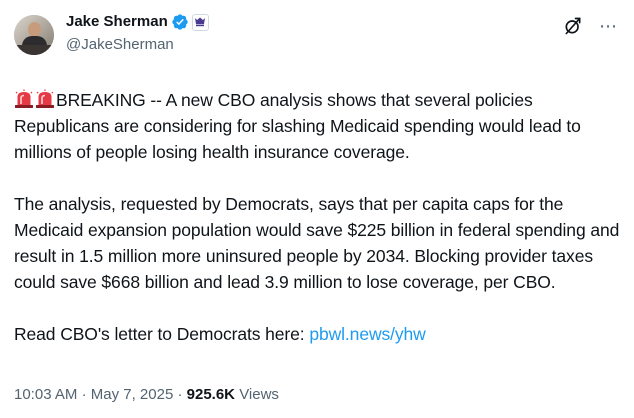 This screenshot has height=418, width=634. What do you see at coordinates (34, 35) in the screenshot?
I see `avatar` at bounding box center [34, 35].